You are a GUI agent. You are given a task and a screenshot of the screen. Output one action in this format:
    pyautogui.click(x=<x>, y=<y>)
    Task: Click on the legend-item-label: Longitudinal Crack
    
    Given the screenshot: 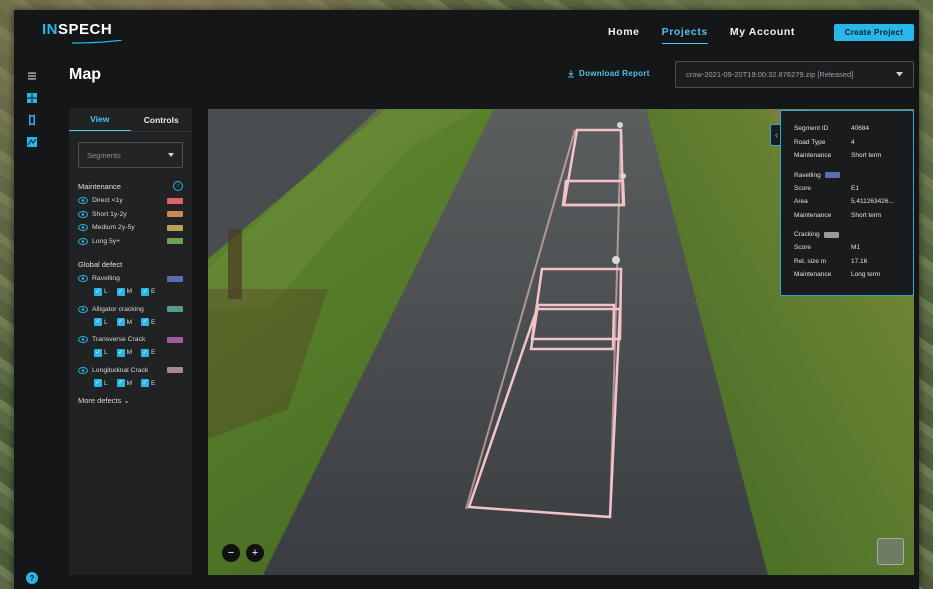 What is the action you would take?
    pyautogui.click(x=120, y=370)
    